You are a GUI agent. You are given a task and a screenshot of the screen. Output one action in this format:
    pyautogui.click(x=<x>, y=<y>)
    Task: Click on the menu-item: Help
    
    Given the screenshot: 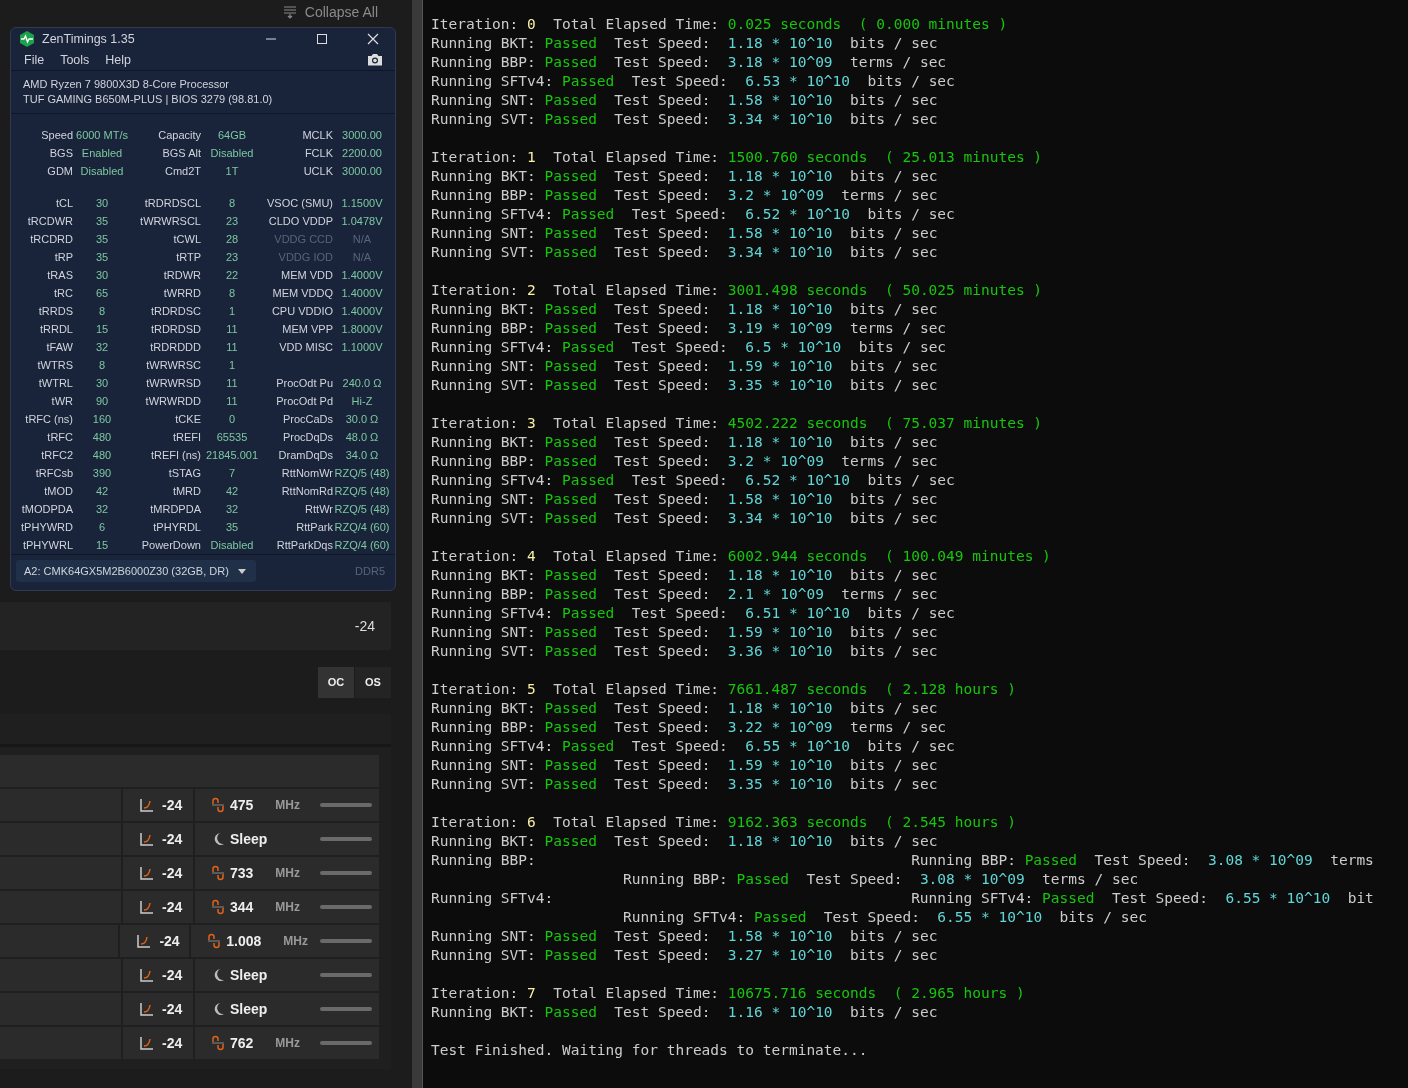 What is the action you would take?
    pyautogui.click(x=118, y=59)
    